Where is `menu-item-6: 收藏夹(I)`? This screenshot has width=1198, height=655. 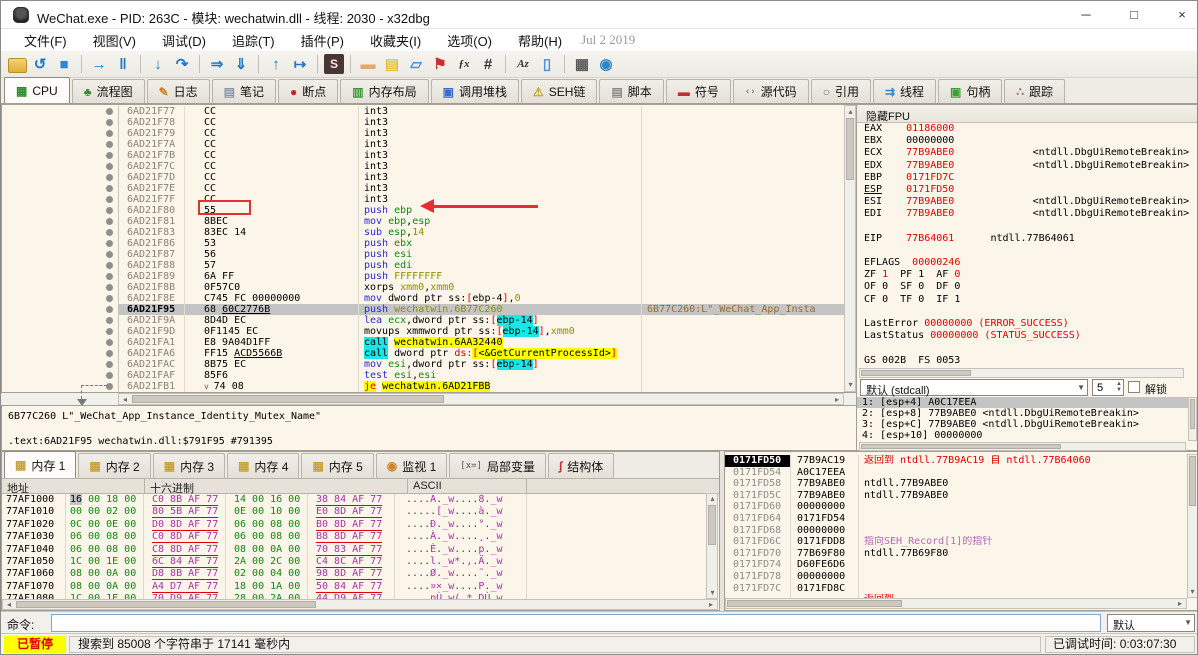 menu-item-6: 收藏夹(I) is located at coordinates (395, 40).